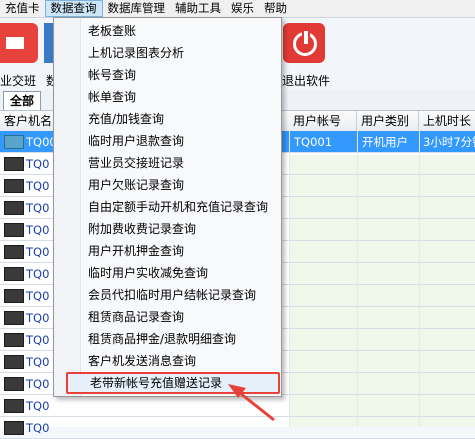 This screenshot has height=439, width=475. Describe the element at coordinates (184, 163) in the screenshot. I see `menu-item: 营业员交接班记录` at that location.